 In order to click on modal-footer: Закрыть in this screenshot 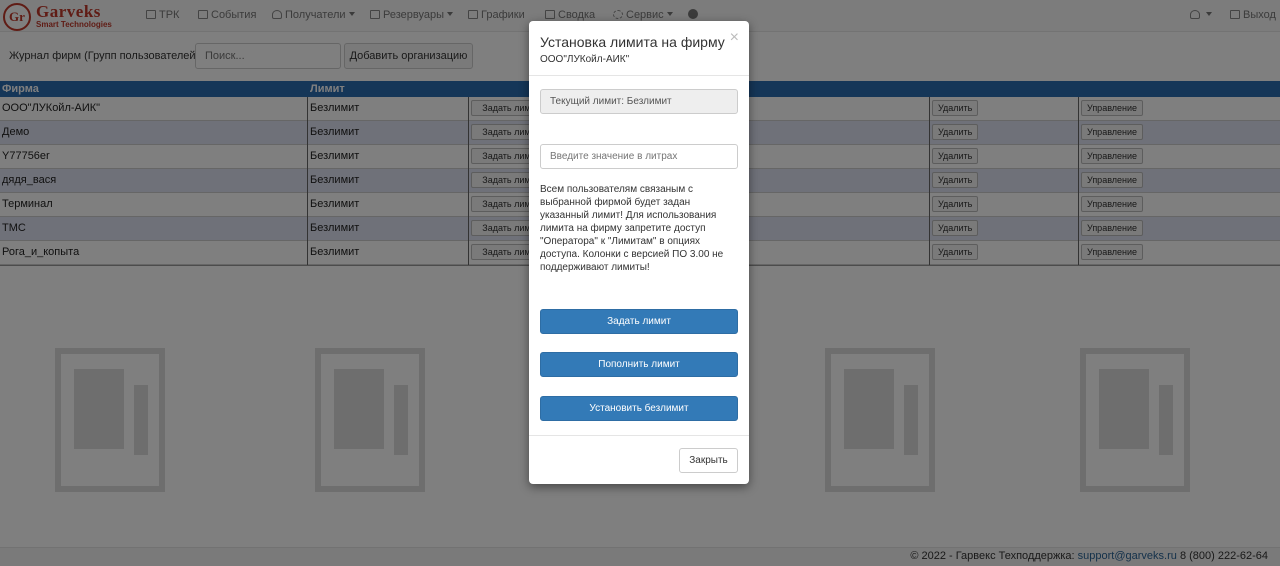, I will do `click(639, 459)`.